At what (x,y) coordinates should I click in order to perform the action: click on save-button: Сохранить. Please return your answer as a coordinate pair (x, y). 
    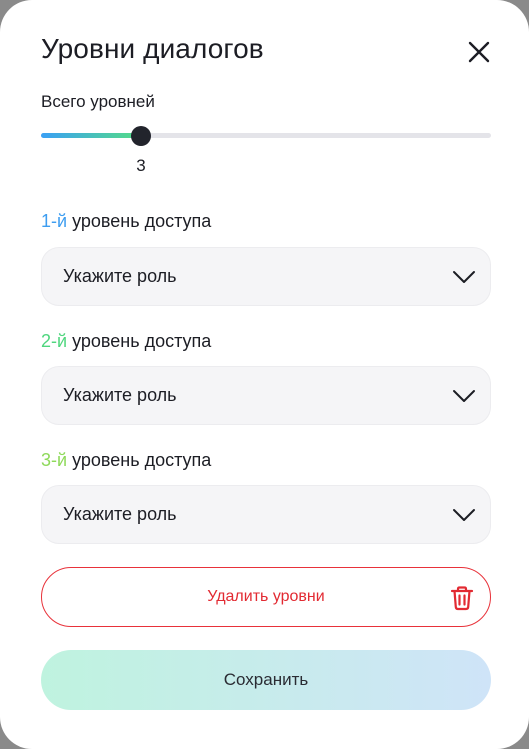
    Looking at the image, I should click on (266, 680).